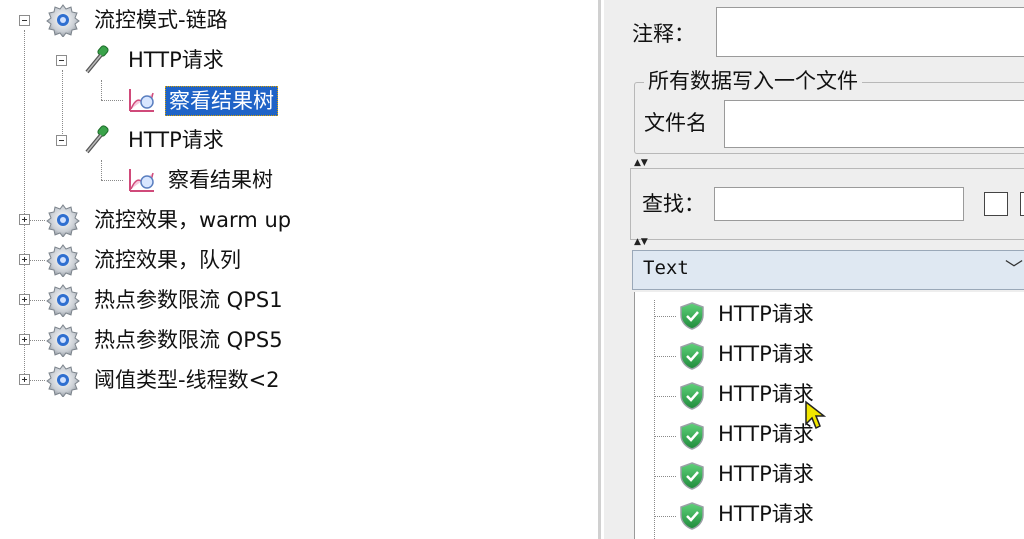 Image resolution: width=1024 pixels, height=539 pixels. Describe the element at coordinates (161, 20) in the screenshot. I see `tree-node-label: 流控模式-链路` at that location.